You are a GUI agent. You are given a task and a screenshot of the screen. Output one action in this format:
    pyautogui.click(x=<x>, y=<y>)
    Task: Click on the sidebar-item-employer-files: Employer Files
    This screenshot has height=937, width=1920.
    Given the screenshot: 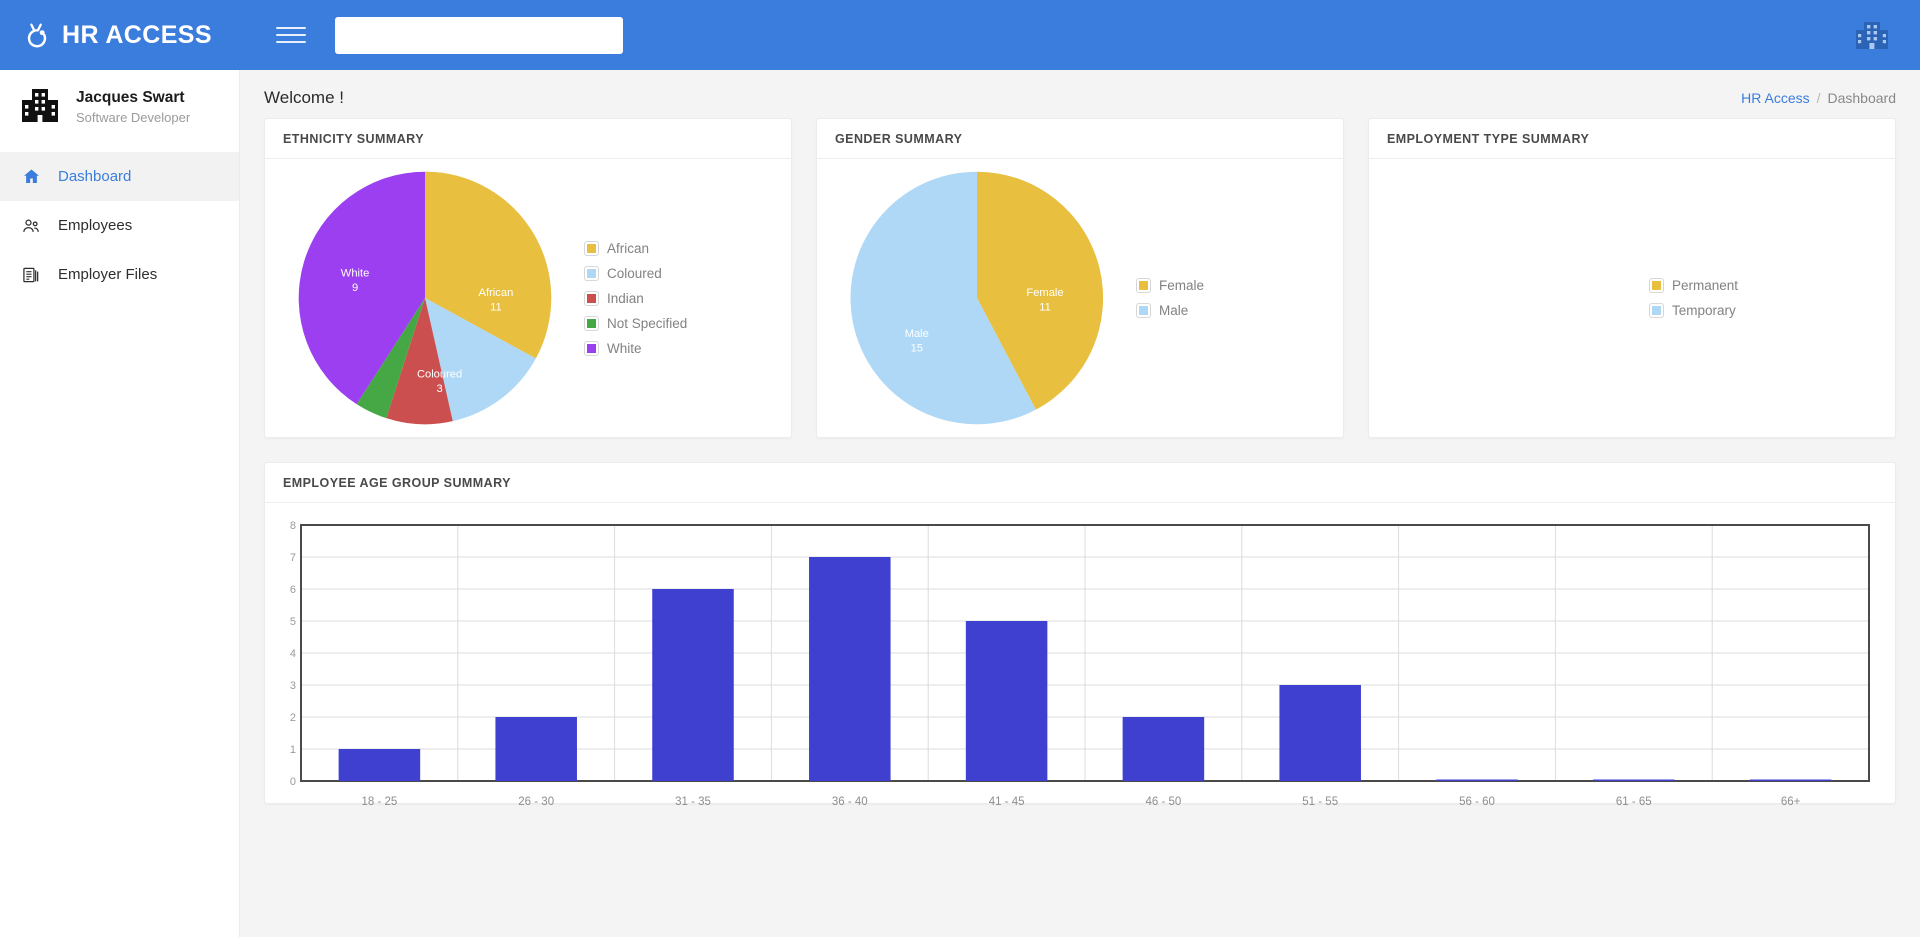 What is the action you would take?
    pyautogui.click(x=119, y=274)
    